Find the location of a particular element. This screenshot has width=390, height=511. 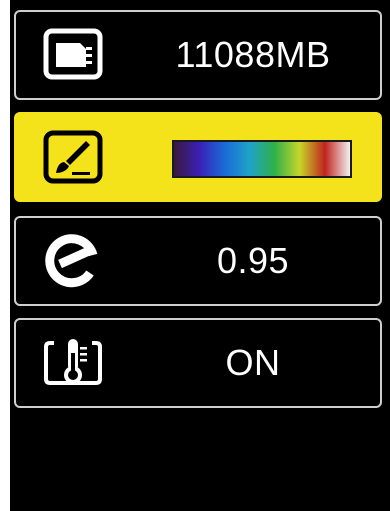

thermometer-icon is located at coordinates (73, 363).